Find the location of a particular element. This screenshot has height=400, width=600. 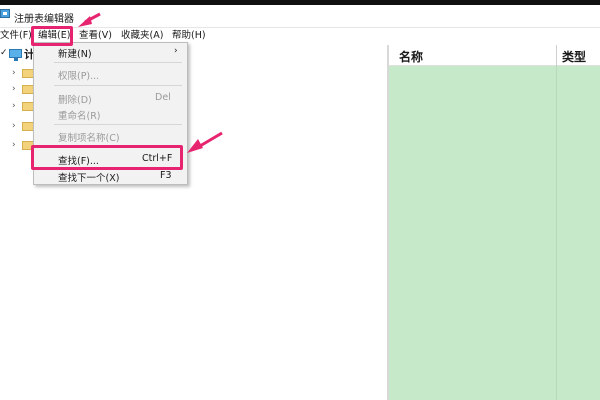

menu-file: 文件(F) is located at coordinates (16, 36).